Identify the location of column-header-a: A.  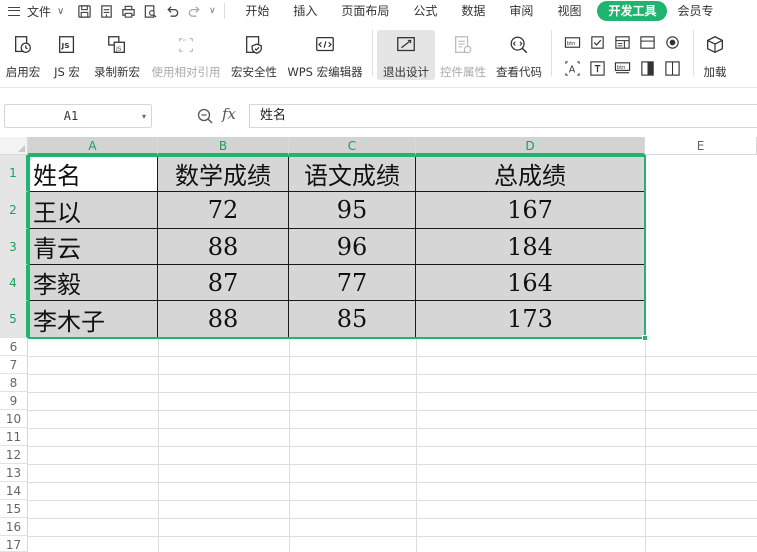
(93, 146).